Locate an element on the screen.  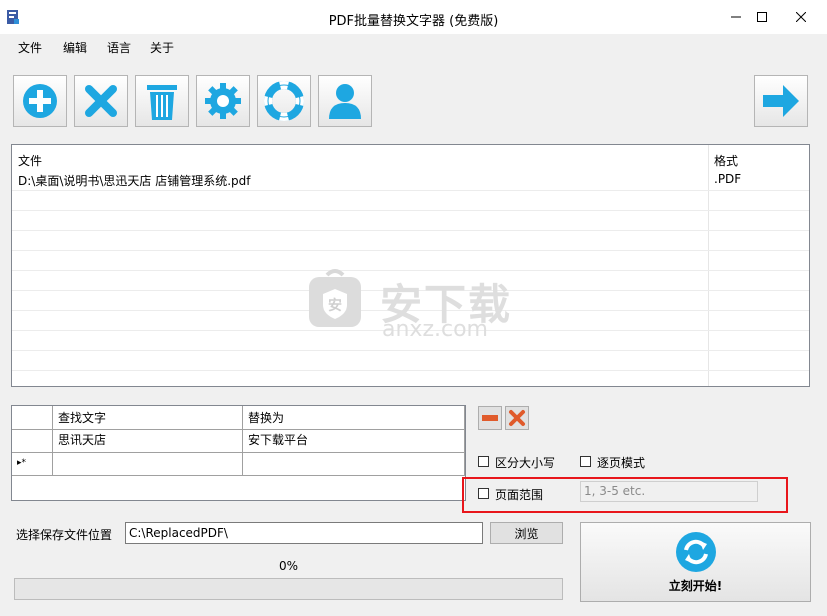
maximize-button is located at coordinates (762, 17).